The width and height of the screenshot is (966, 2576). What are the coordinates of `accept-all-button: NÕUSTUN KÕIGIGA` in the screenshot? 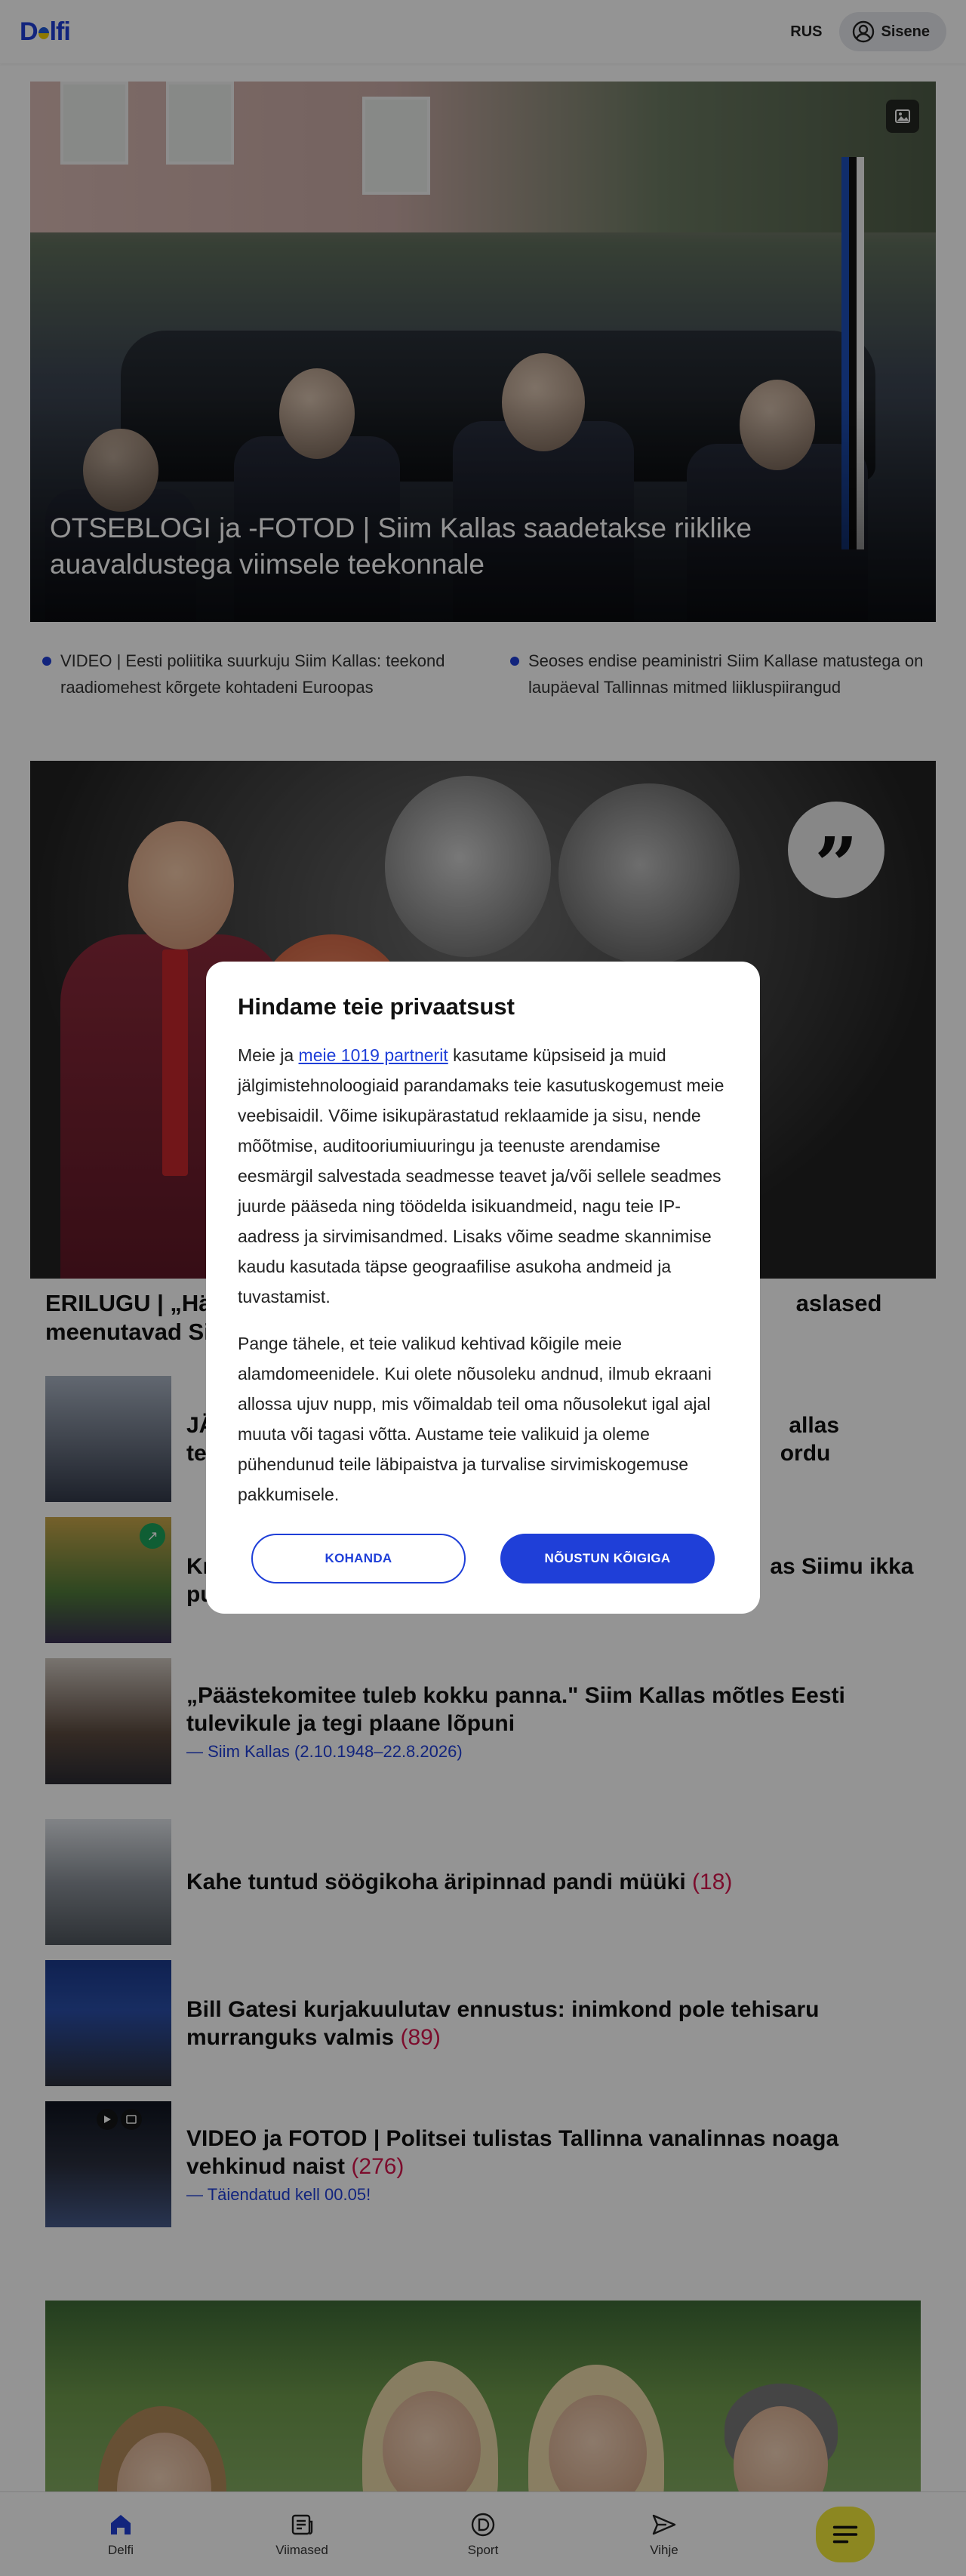 It's located at (607, 1558).